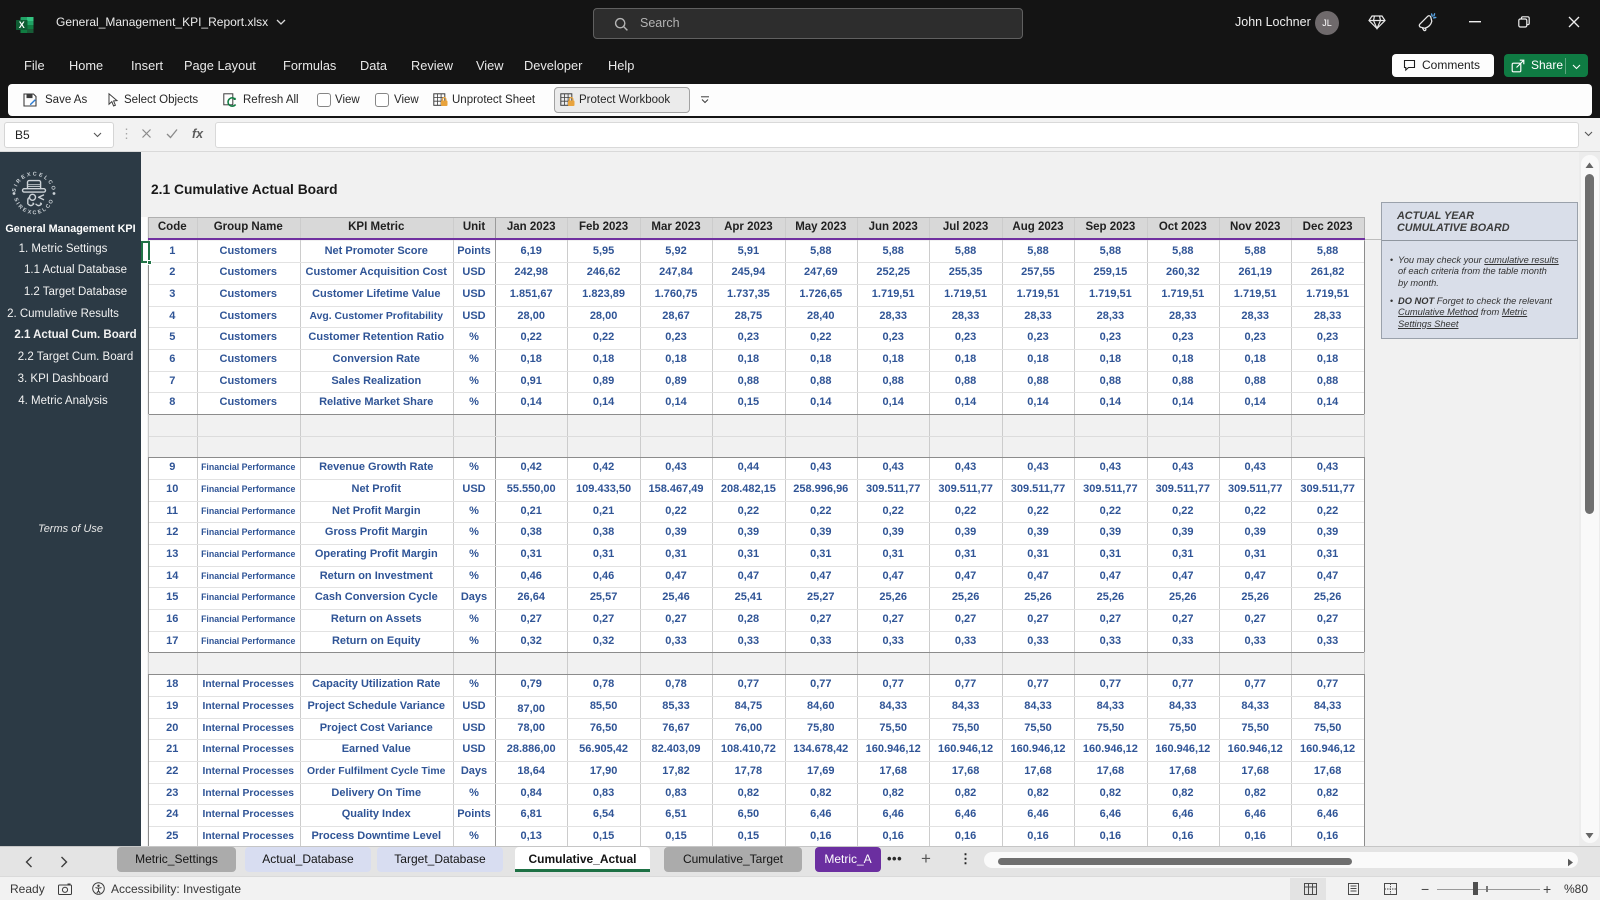  I want to click on svg-text: X, so click(22, 25).